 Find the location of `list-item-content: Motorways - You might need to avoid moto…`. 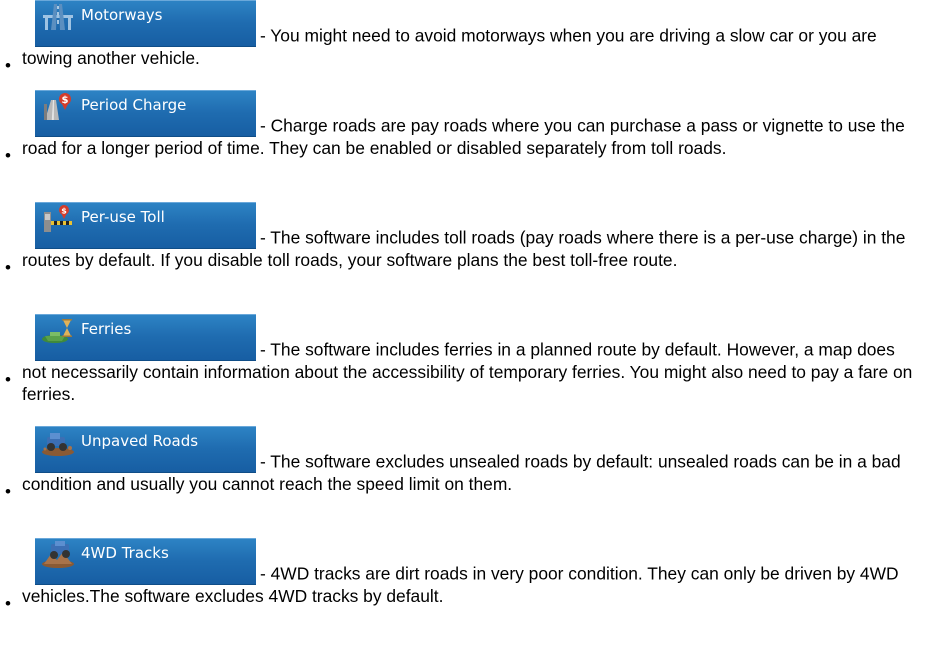

list-item-content: Motorways - You might need to avoid moto… is located at coordinates (472, 34).